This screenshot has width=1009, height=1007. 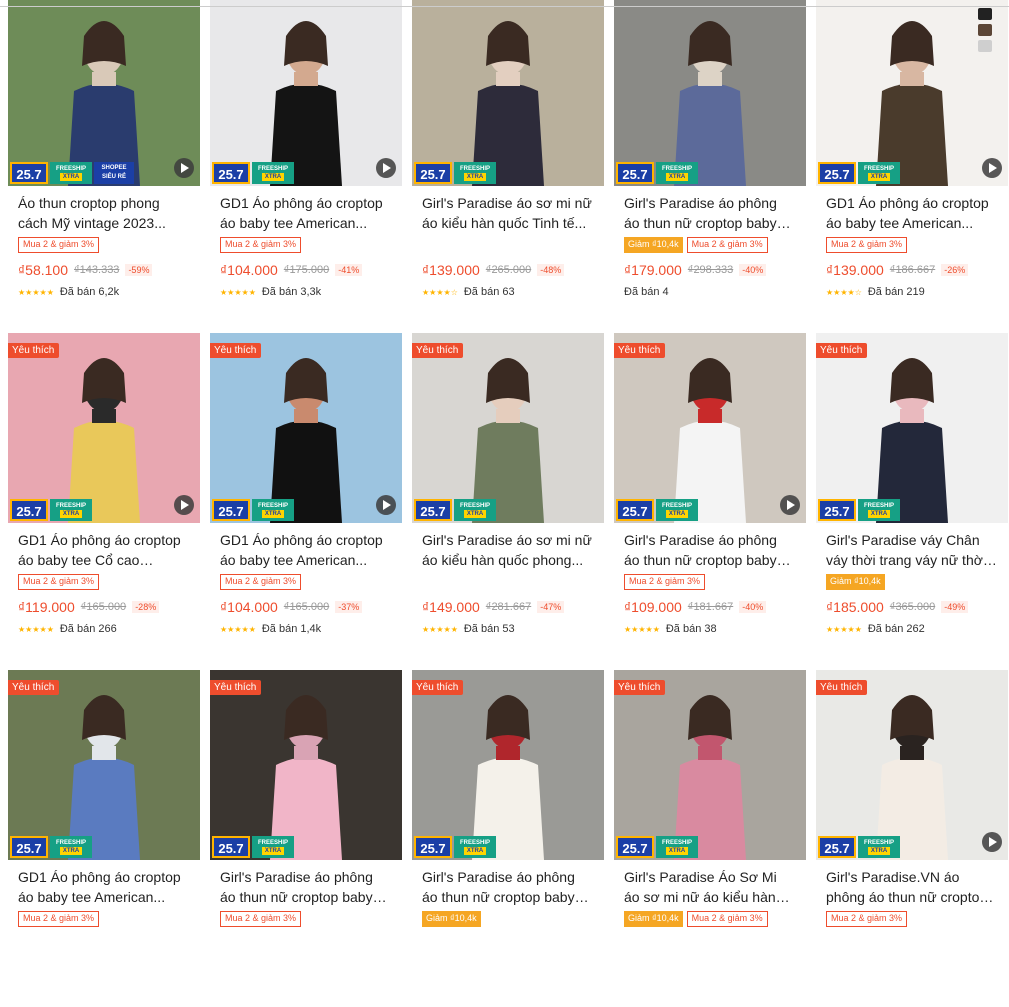 I want to click on rating-row: ★★★★★ Đã bán 38, so click(x=710, y=629).